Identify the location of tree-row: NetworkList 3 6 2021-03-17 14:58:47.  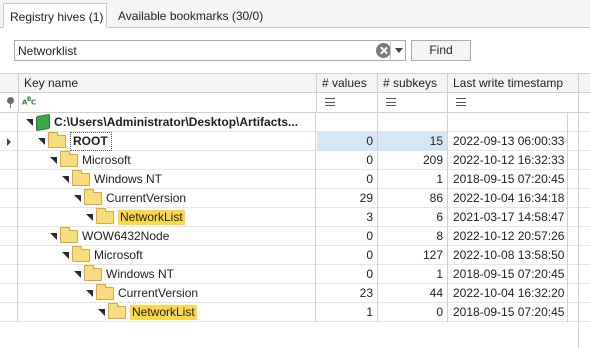
(295, 217).